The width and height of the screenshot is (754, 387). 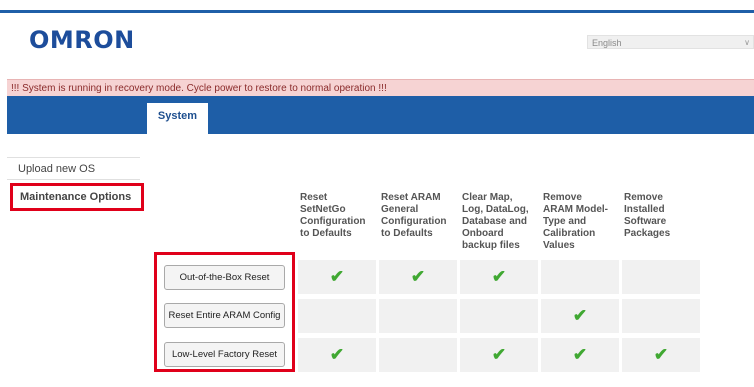 I want to click on column-header-reset-setnetgo: Reset SetNetGo Configuration to Defaults, so click(x=333, y=215).